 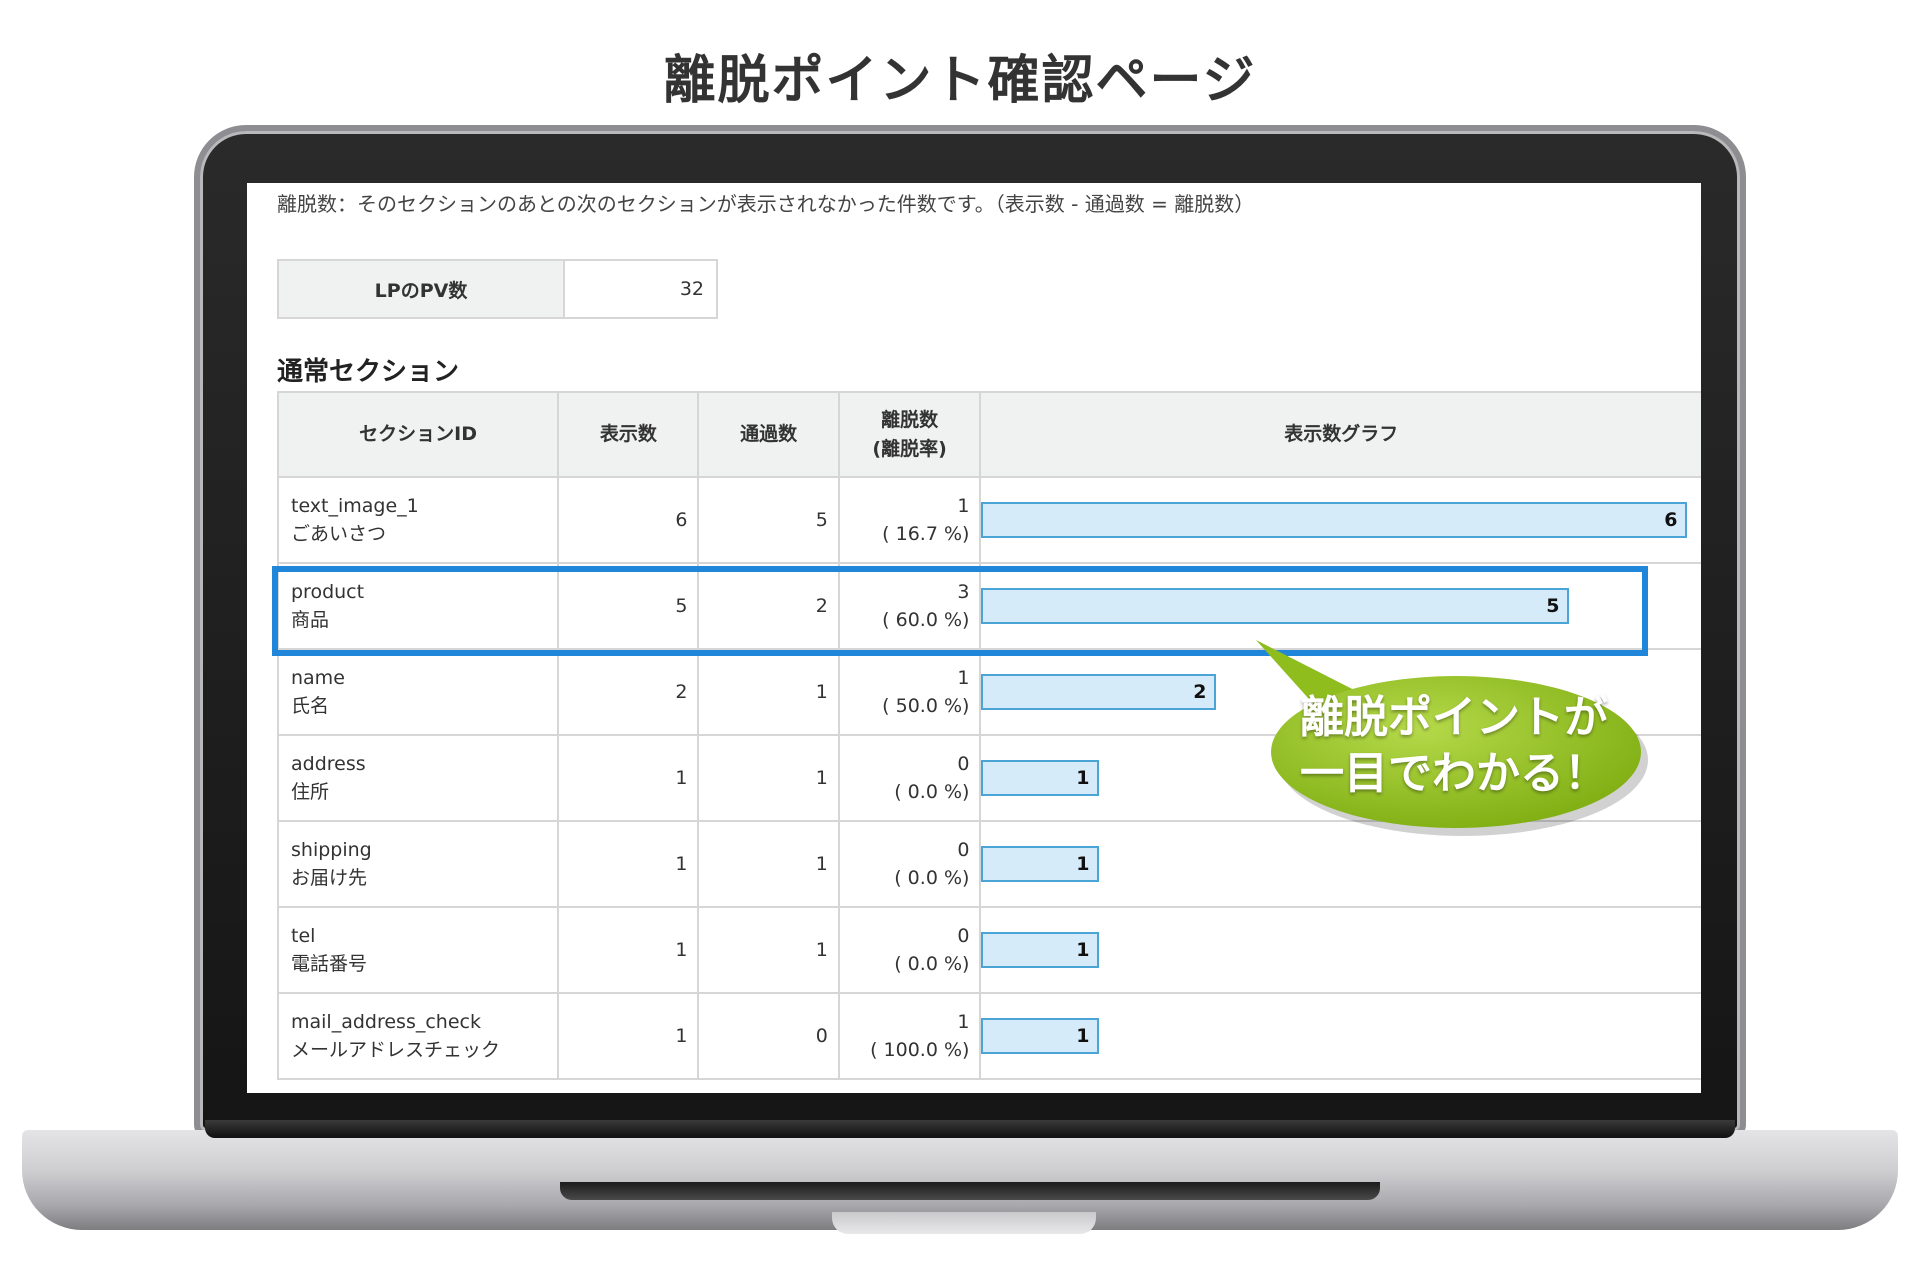 I want to click on pv-label: LPのPV数, so click(x=421, y=289).